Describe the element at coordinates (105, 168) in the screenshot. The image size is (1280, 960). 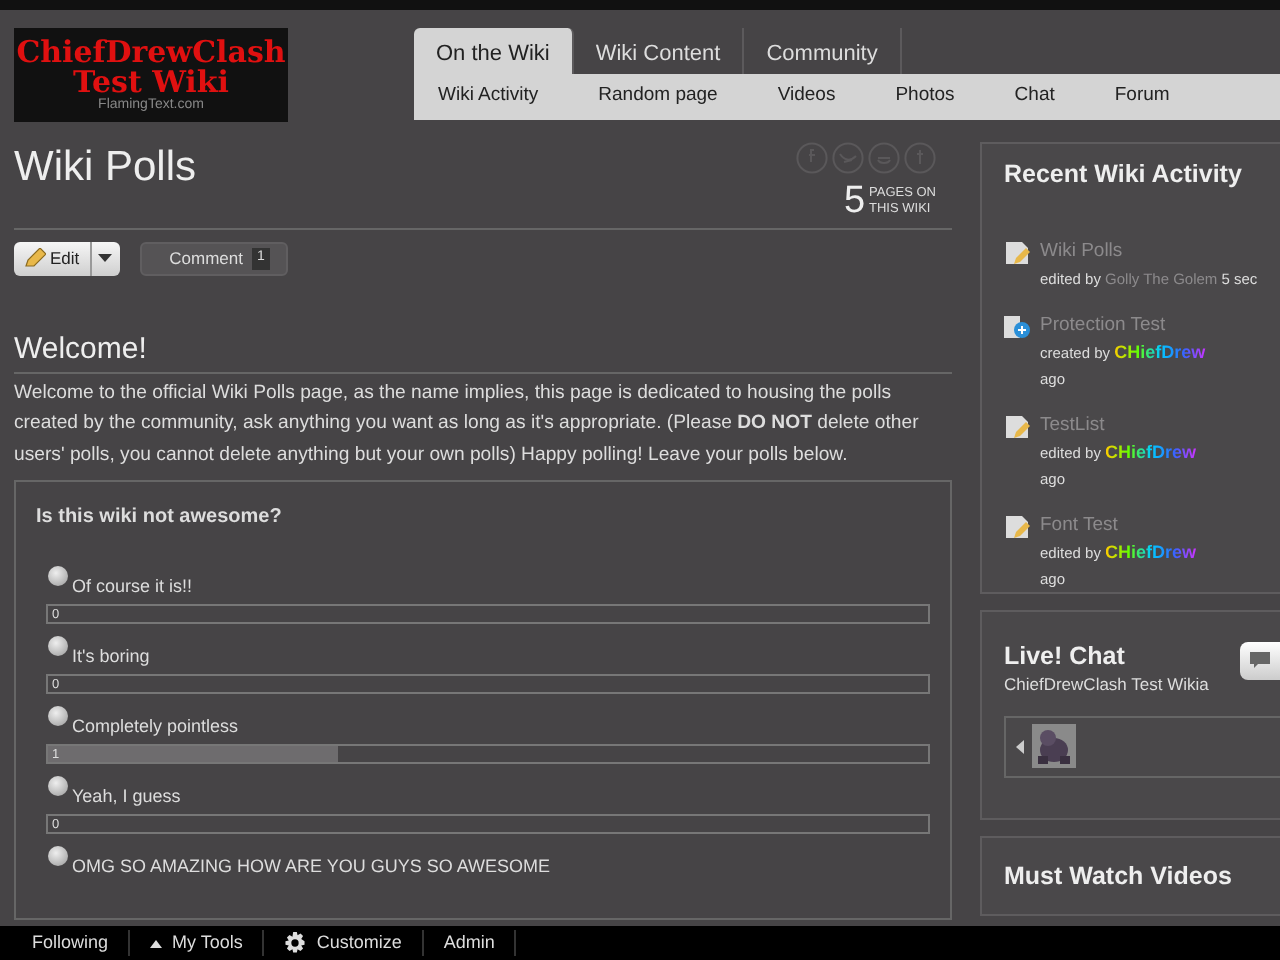
I see `page-title: Wiki Polls` at that location.